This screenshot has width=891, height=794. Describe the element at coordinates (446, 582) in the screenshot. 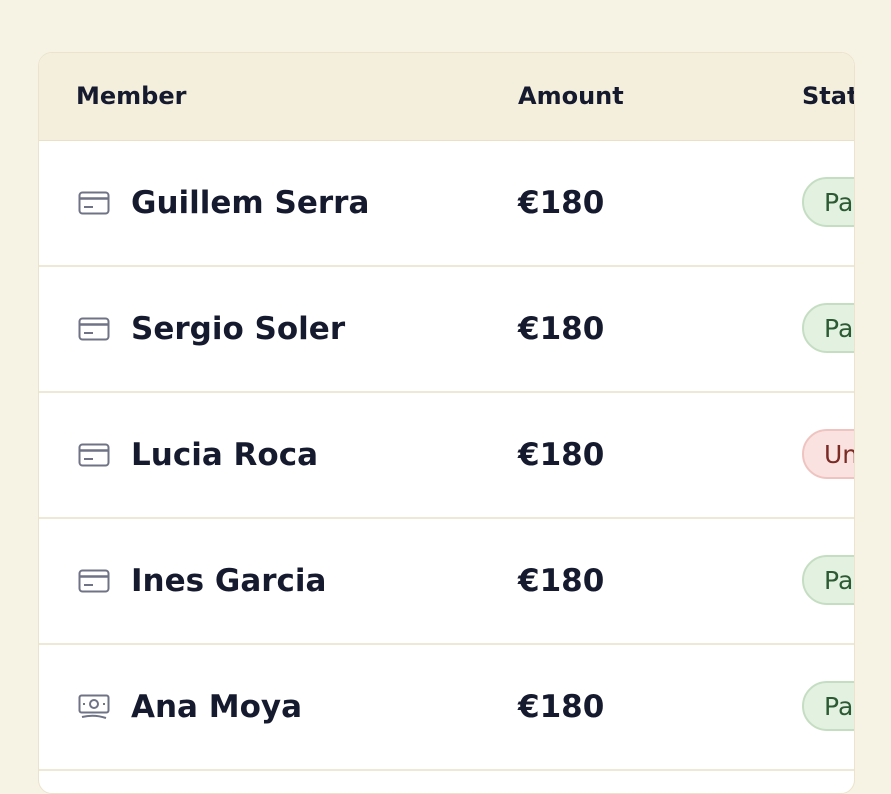

I see `table-row: Ines Garcia €180 Paid` at that location.